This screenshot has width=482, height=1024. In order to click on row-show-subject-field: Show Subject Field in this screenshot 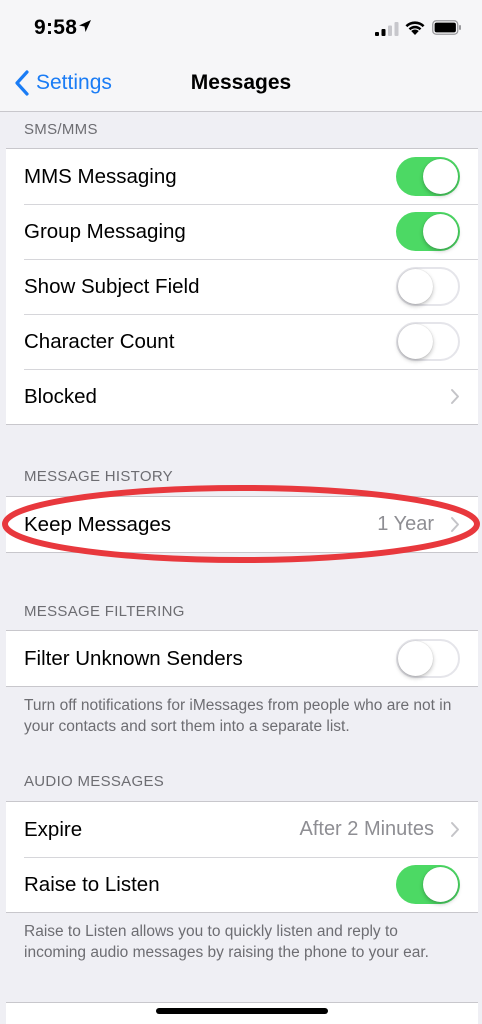, I will do `click(242, 286)`.